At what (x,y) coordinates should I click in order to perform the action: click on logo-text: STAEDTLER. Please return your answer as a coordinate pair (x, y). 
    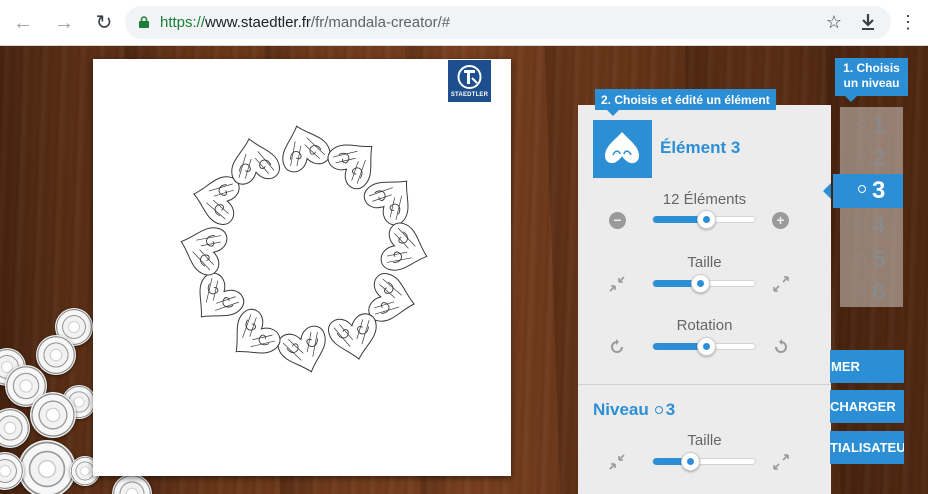
    Looking at the image, I should click on (469, 95).